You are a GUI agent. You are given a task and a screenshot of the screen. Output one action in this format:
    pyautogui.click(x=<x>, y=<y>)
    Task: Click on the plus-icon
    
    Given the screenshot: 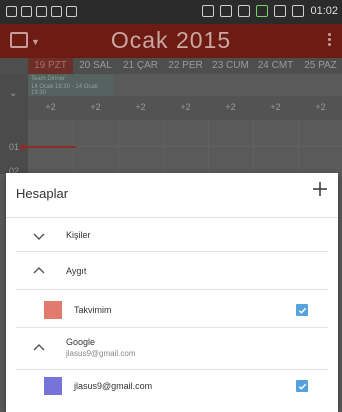 What is the action you would take?
    pyautogui.click(x=320, y=189)
    